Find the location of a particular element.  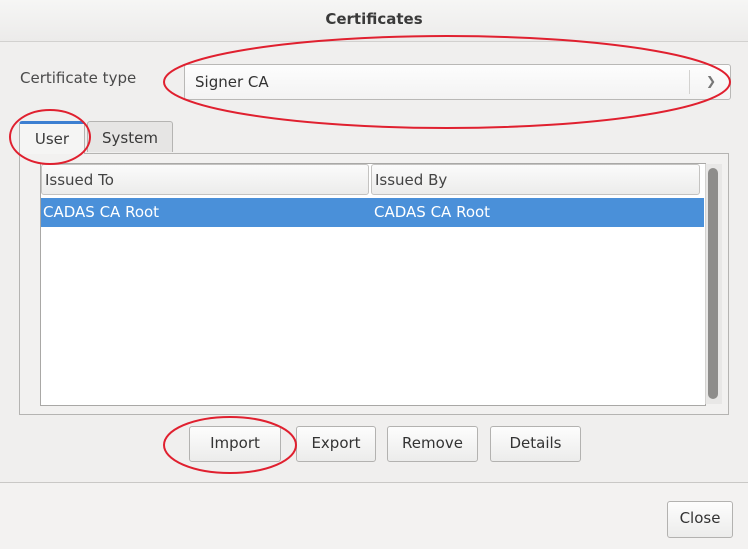

remove-label-pre: Re is located at coordinates (412, 443).